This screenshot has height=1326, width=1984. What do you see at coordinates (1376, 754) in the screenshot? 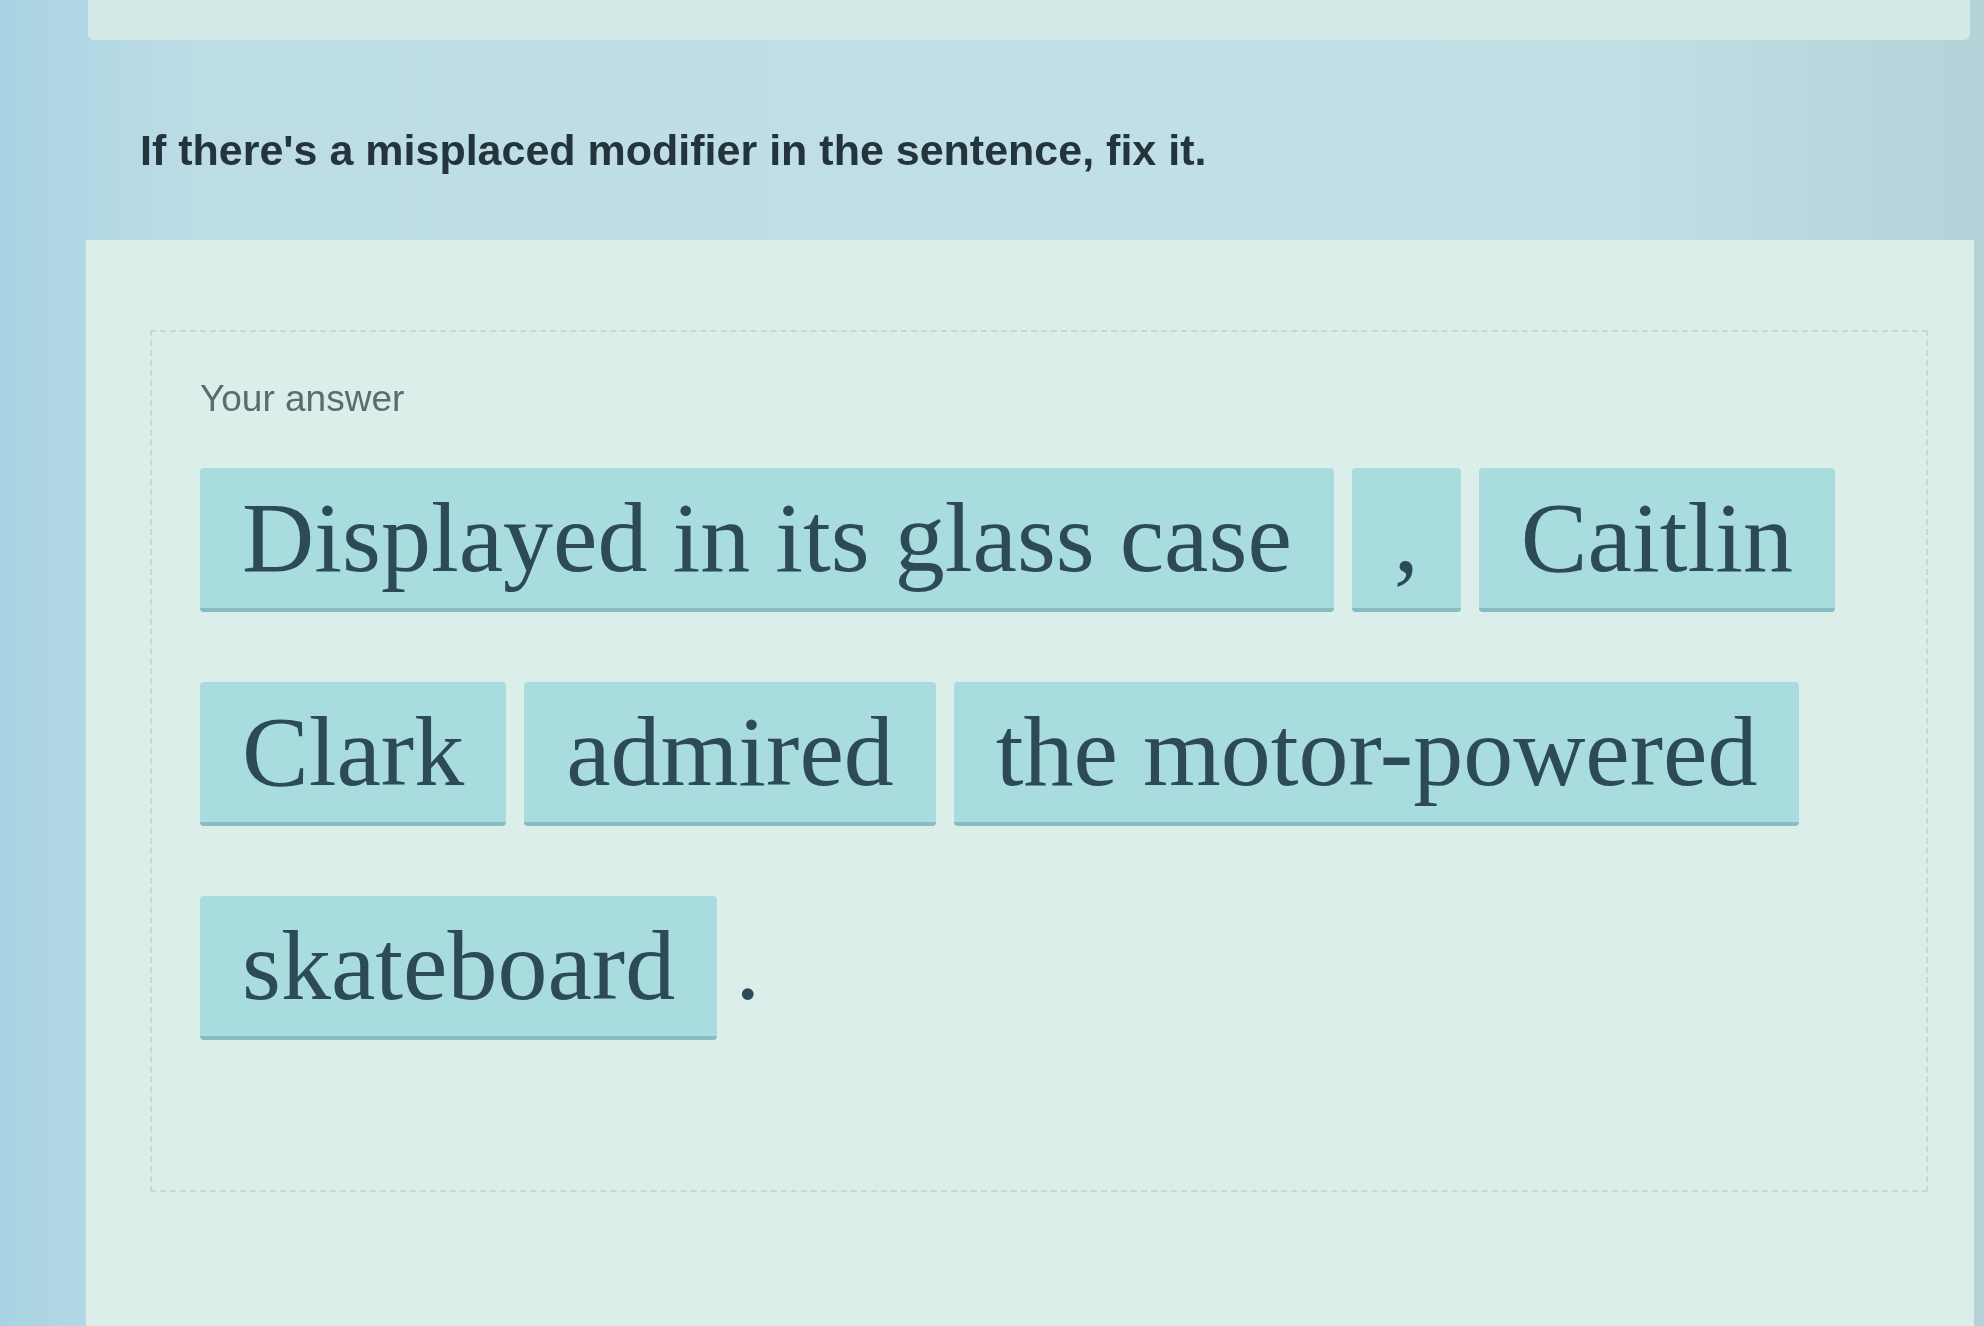
I see `word-tile: the motor-powered` at bounding box center [1376, 754].